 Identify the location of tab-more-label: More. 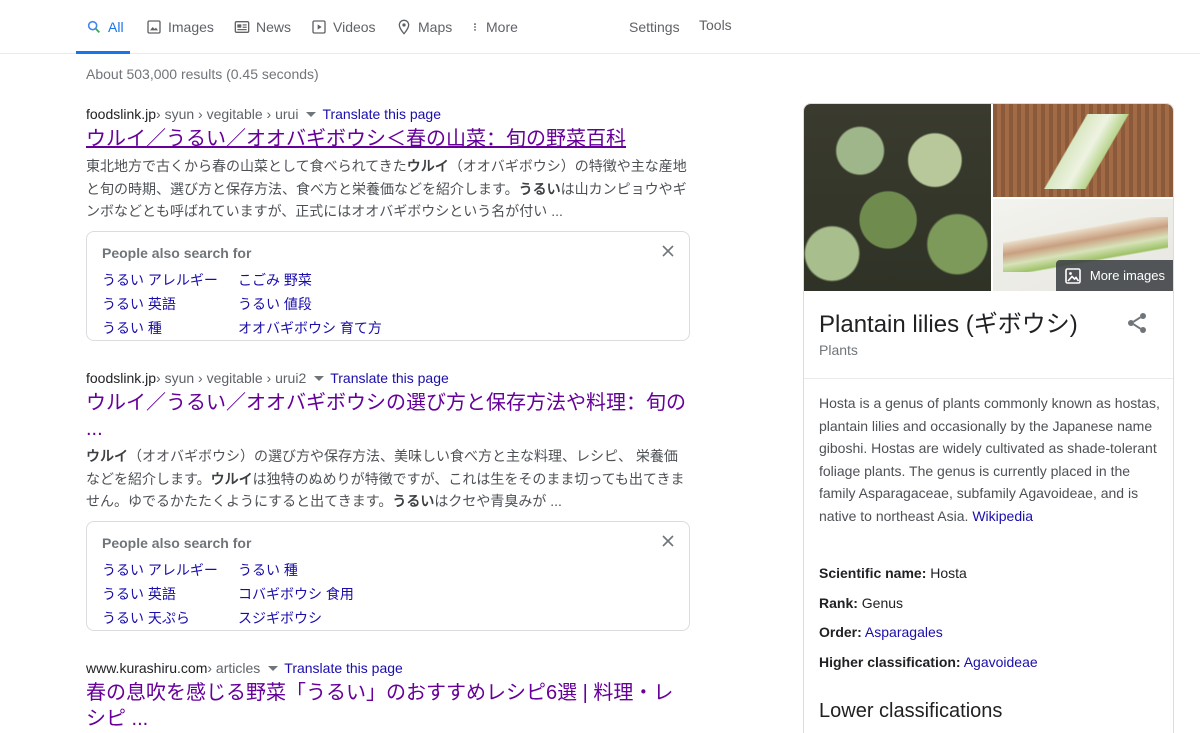
(502, 27).